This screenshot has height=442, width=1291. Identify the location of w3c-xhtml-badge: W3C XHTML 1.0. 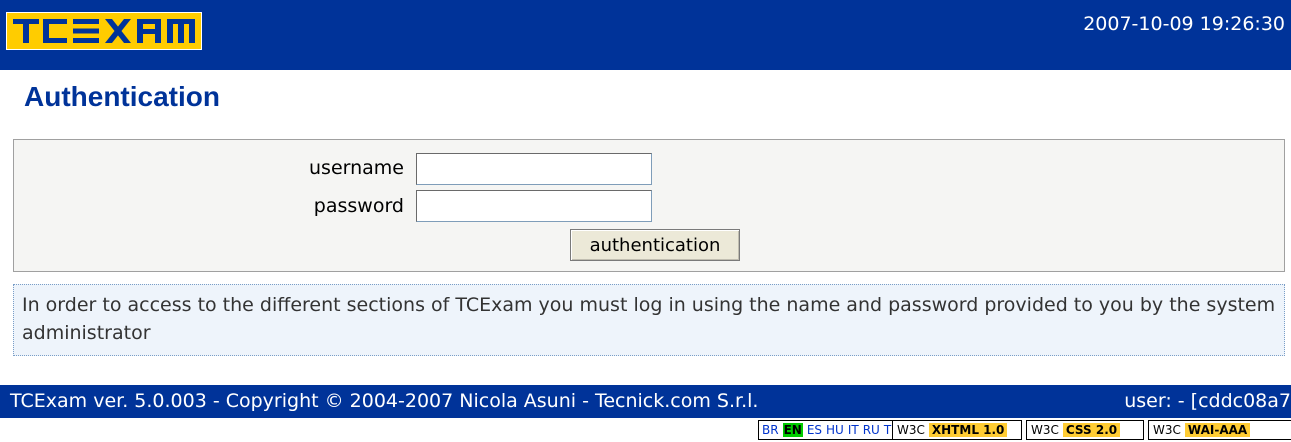
(957, 430).